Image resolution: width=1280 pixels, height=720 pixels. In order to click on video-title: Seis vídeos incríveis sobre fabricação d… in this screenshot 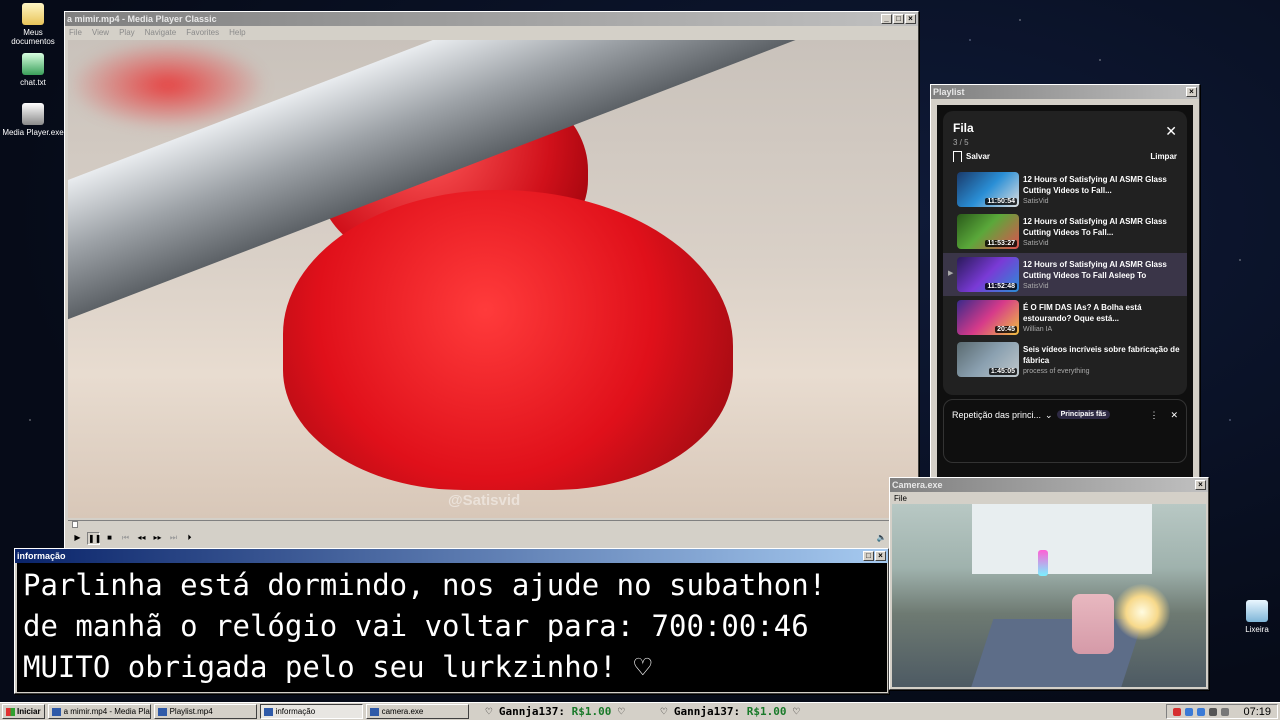, I will do `click(1101, 355)`.